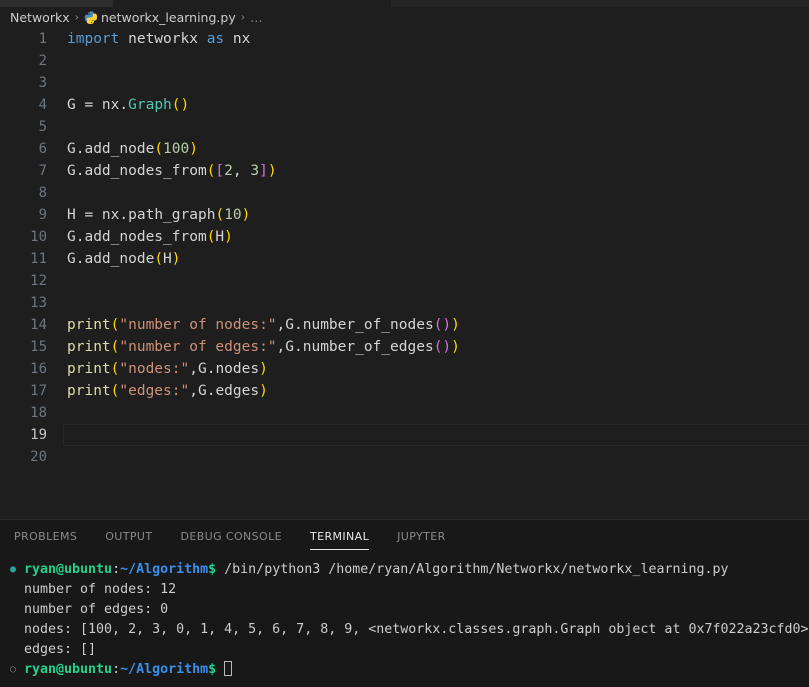 This screenshot has width=809, height=687. What do you see at coordinates (38, 369) in the screenshot?
I see `line-number: 16` at bounding box center [38, 369].